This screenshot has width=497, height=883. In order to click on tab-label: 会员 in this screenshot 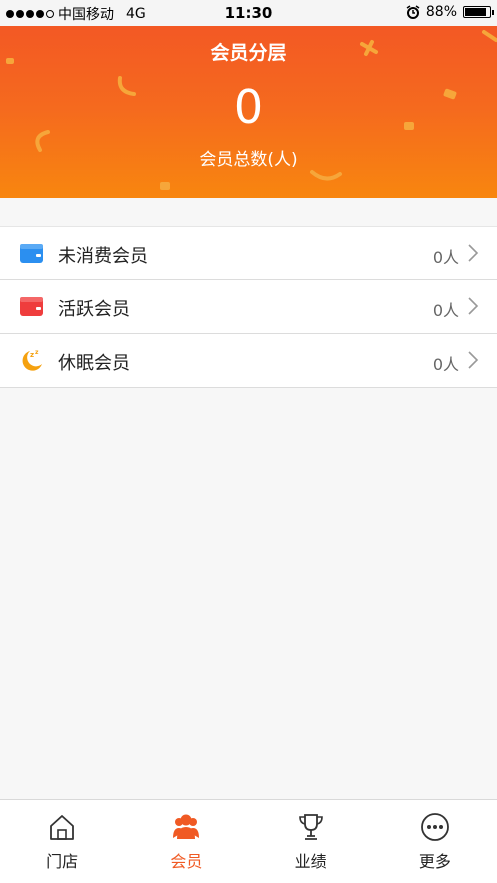, I will do `click(186, 861)`.